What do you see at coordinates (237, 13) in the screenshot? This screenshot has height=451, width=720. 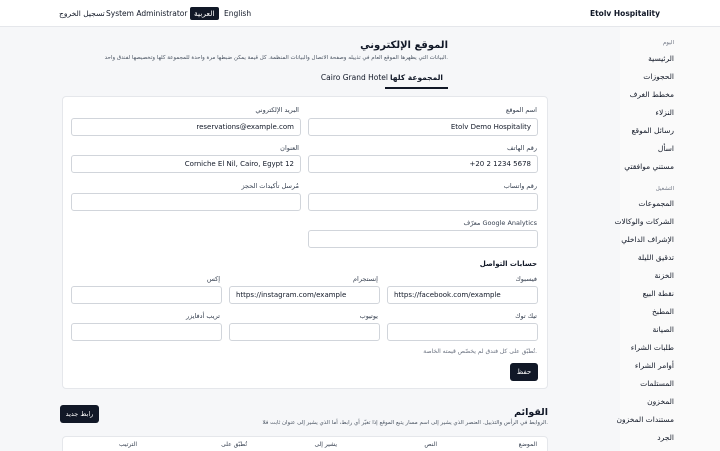 I see `language-english-button: English` at bounding box center [237, 13].